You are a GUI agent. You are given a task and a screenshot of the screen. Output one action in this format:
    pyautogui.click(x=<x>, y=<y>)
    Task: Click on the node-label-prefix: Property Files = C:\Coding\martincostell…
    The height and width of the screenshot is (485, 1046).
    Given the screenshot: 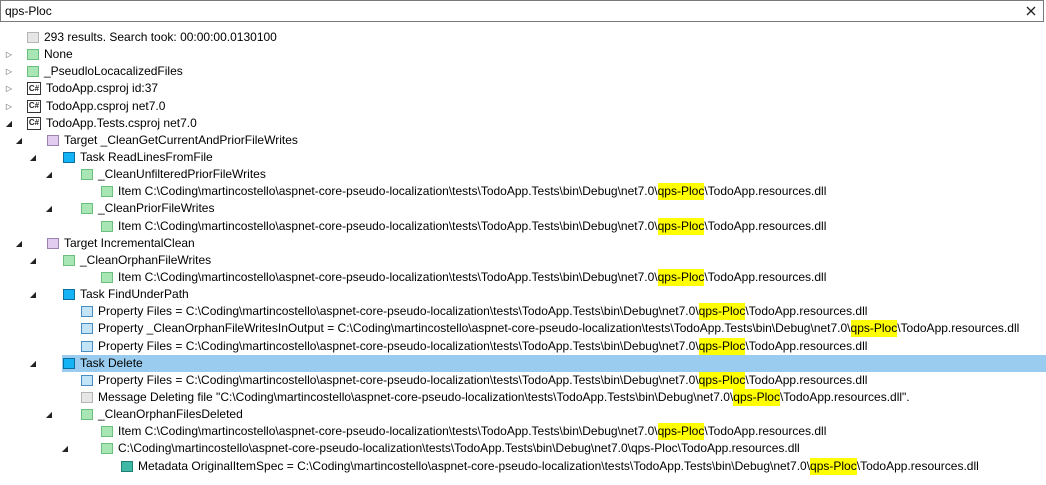 What is the action you would take?
    pyautogui.click(x=398, y=345)
    